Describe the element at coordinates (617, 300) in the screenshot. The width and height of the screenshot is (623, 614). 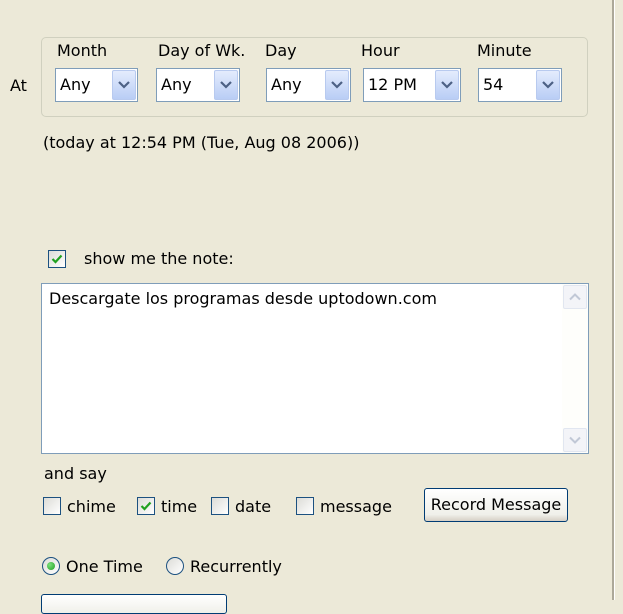
I see `window-edge` at that location.